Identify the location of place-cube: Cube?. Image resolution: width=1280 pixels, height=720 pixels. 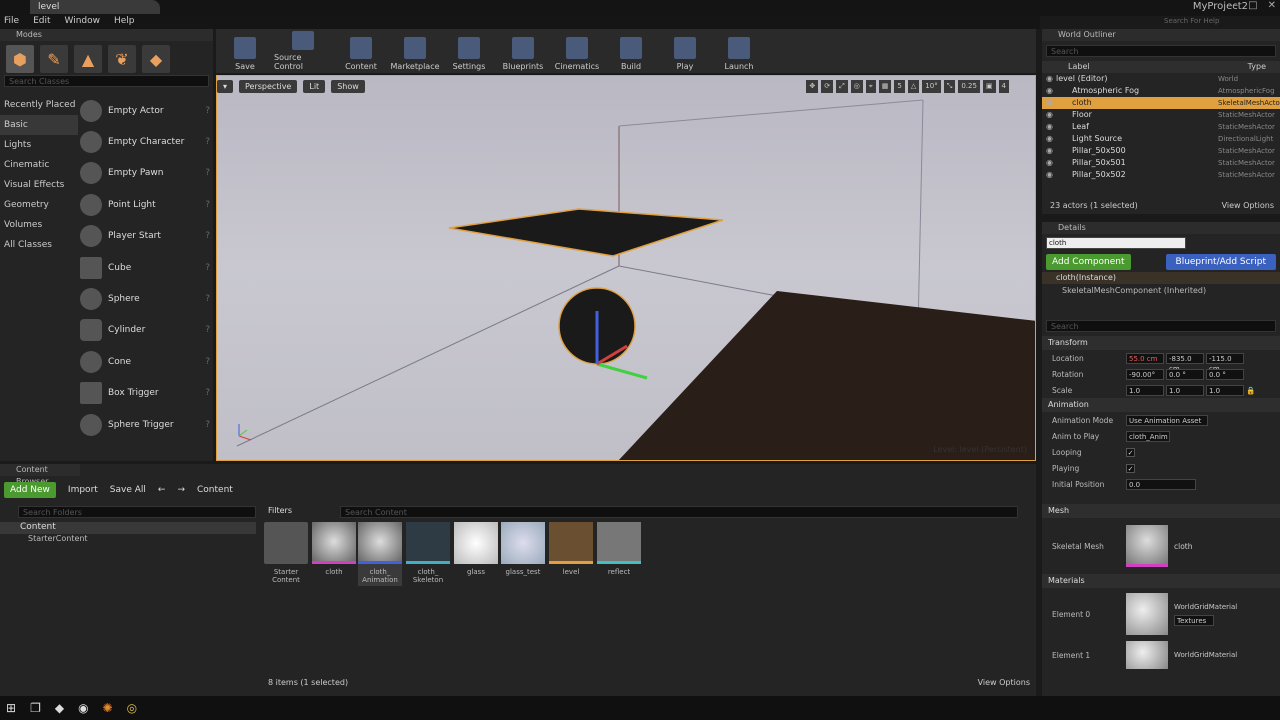
(145, 267).